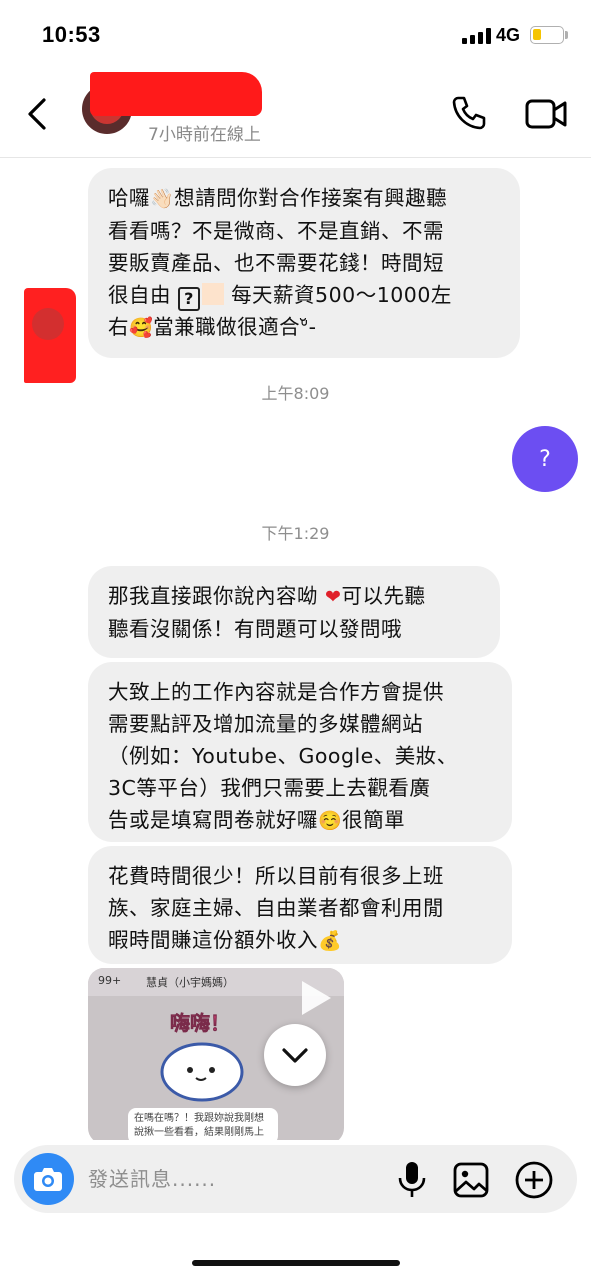  I want to click on sticker-text: 嗨嗨！, so click(200, 1023).